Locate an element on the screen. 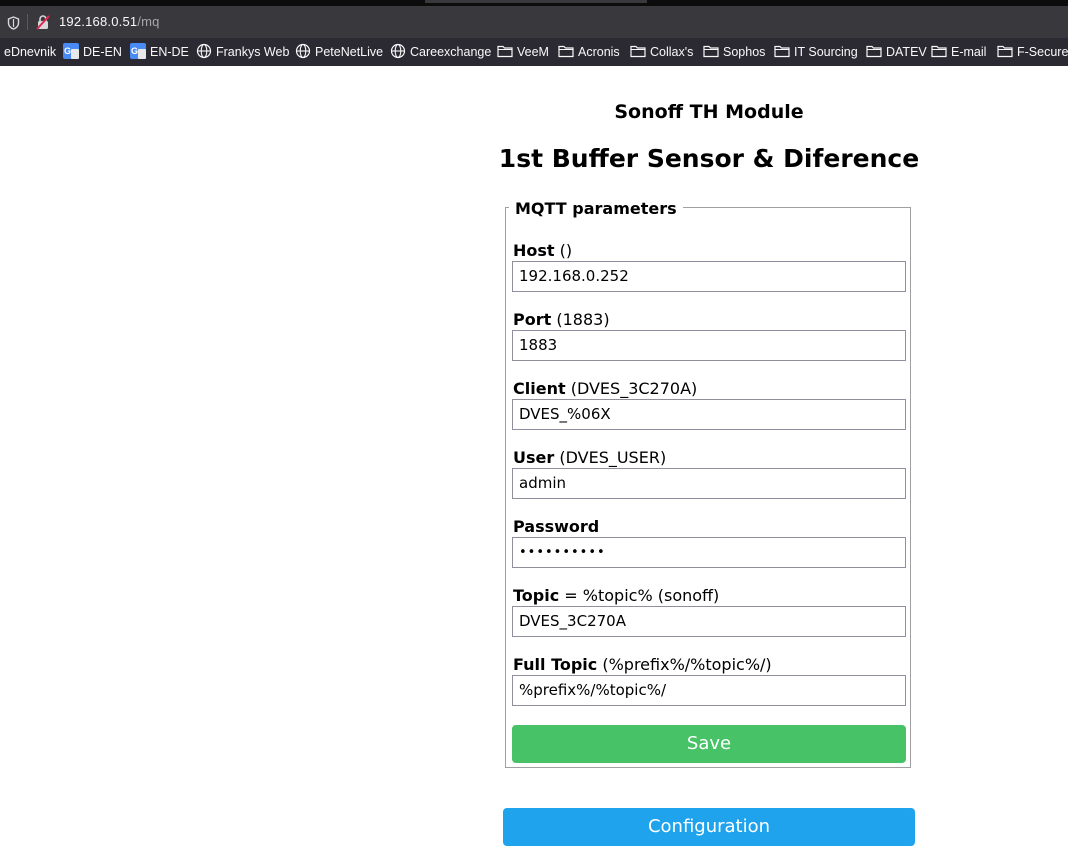  bookmark-veem: VeeM is located at coordinates (523, 52).